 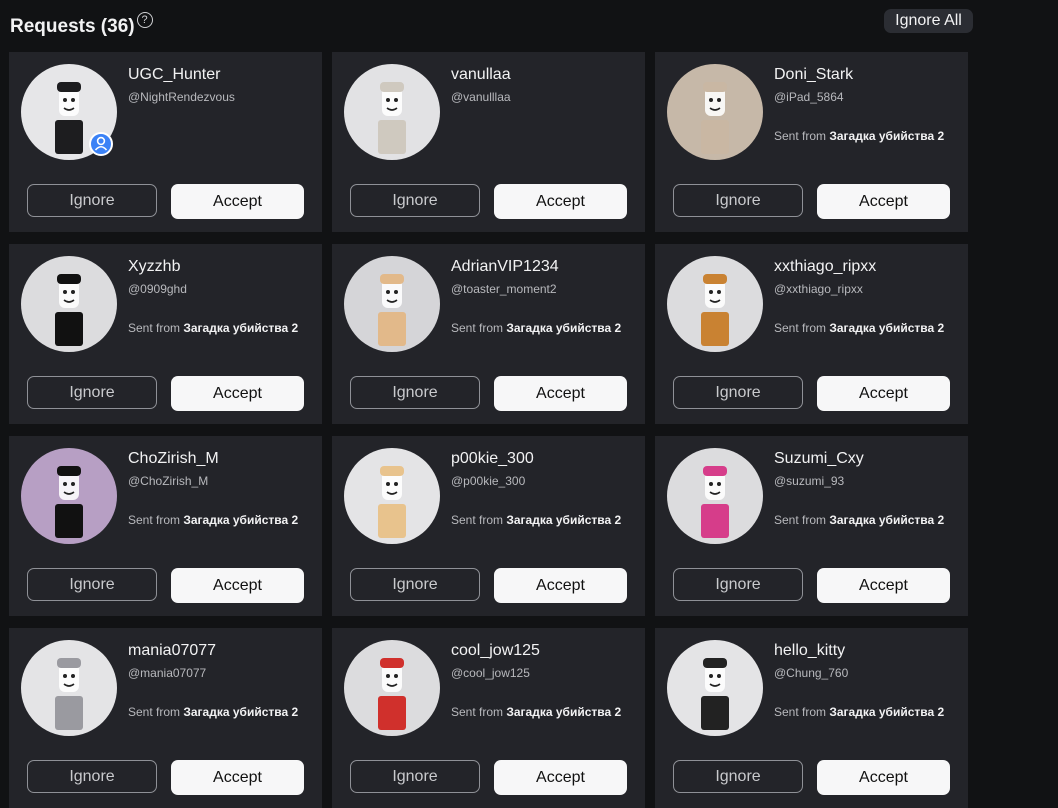 I want to click on username-handle: @suzumi_93, so click(x=809, y=481).